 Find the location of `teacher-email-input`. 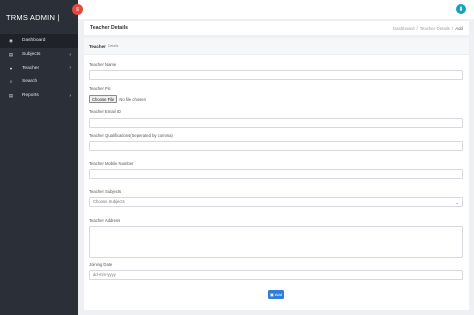

teacher-email-input is located at coordinates (276, 123).